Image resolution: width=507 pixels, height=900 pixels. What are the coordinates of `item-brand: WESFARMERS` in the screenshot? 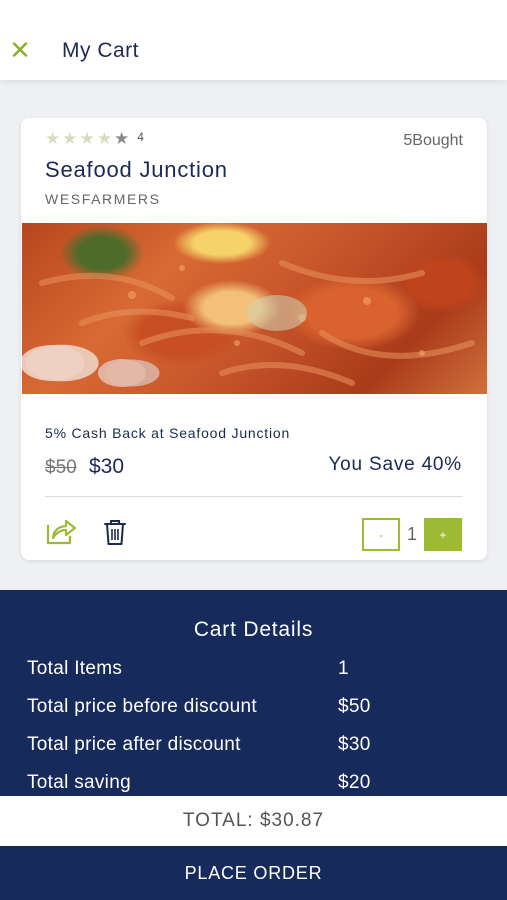 It's located at (103, 199).